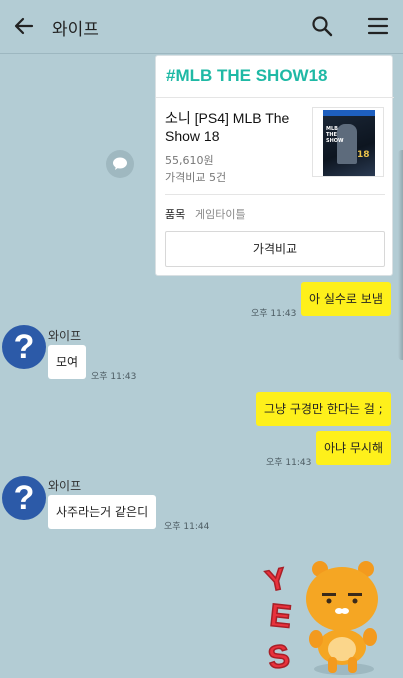 The height and width of the screenshot is (678, 403). I want to click on top-bar: 와이프, so click(201, 27).